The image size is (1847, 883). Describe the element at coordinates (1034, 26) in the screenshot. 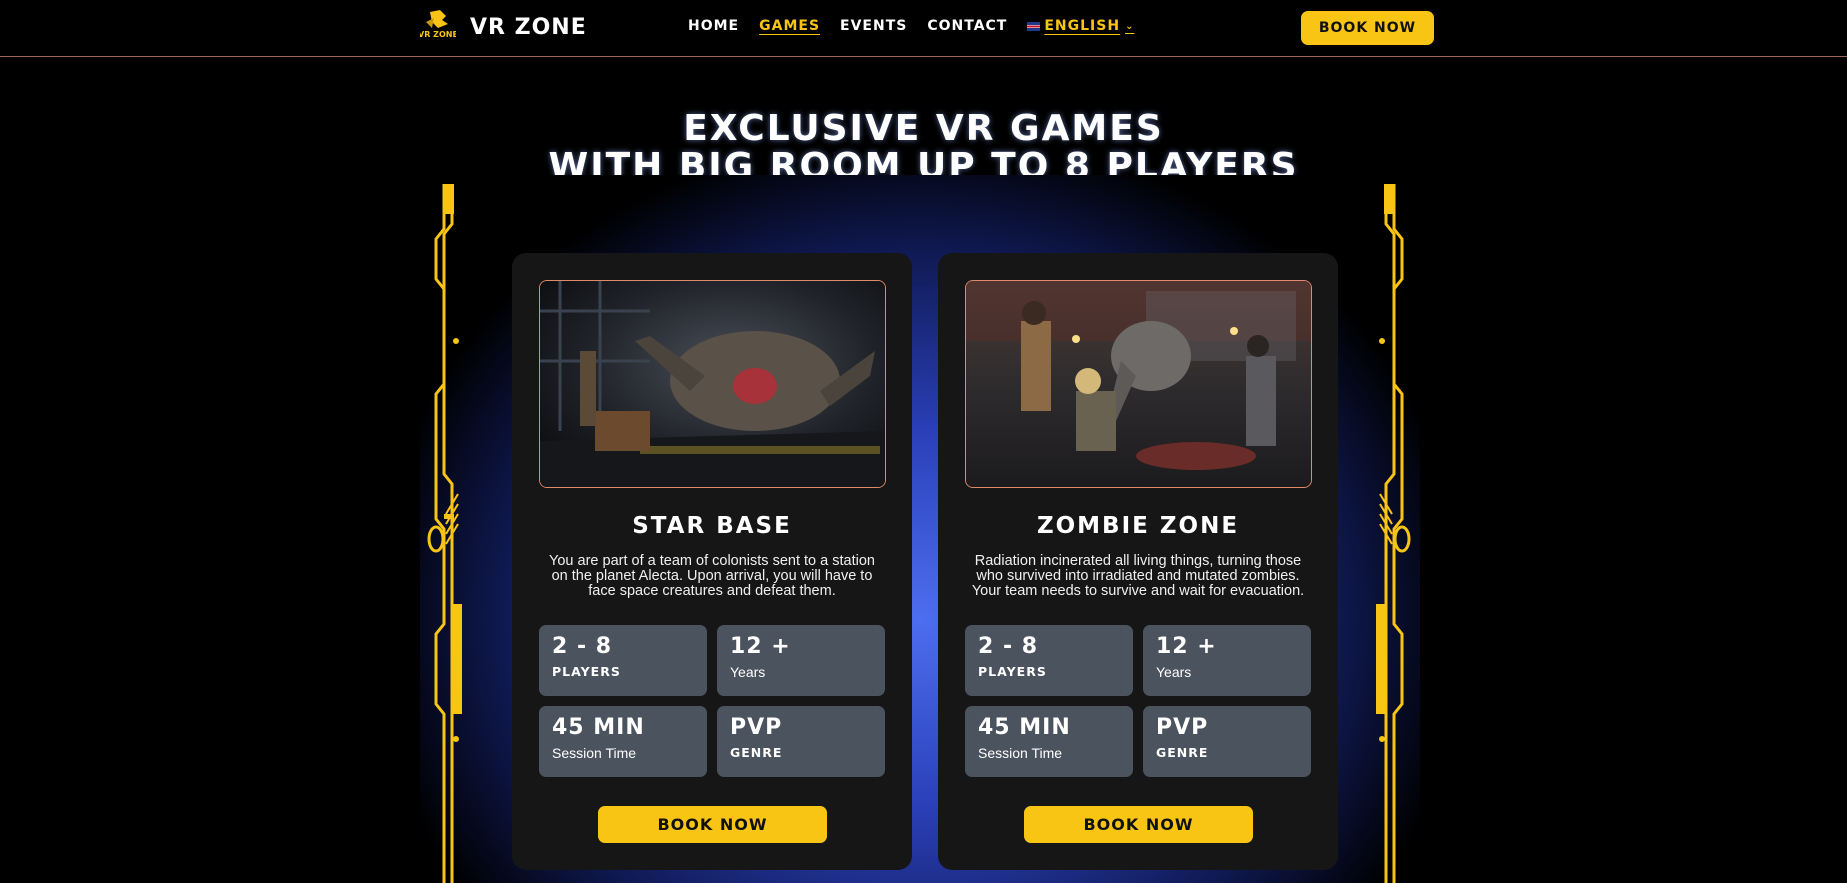

I see `uk-flag-icon` at that location.